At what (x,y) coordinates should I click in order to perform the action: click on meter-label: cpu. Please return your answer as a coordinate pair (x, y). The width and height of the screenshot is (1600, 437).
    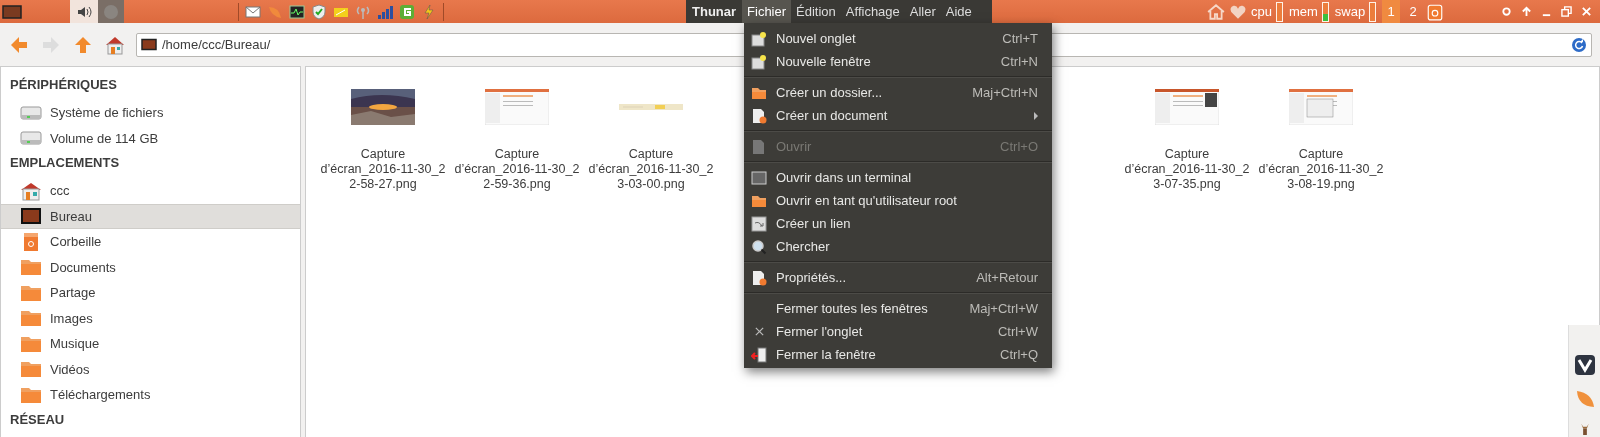
    Looking at the image, I should click on (1261, 11).